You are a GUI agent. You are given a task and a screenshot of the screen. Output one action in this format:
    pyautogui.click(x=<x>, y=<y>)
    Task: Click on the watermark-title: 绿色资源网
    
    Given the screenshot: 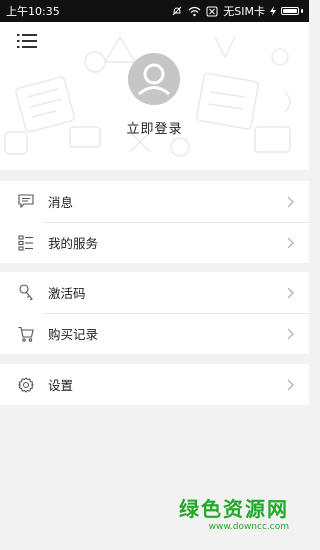 What is the action you would take?
    pyautogui.click(x=234, y=509)
    